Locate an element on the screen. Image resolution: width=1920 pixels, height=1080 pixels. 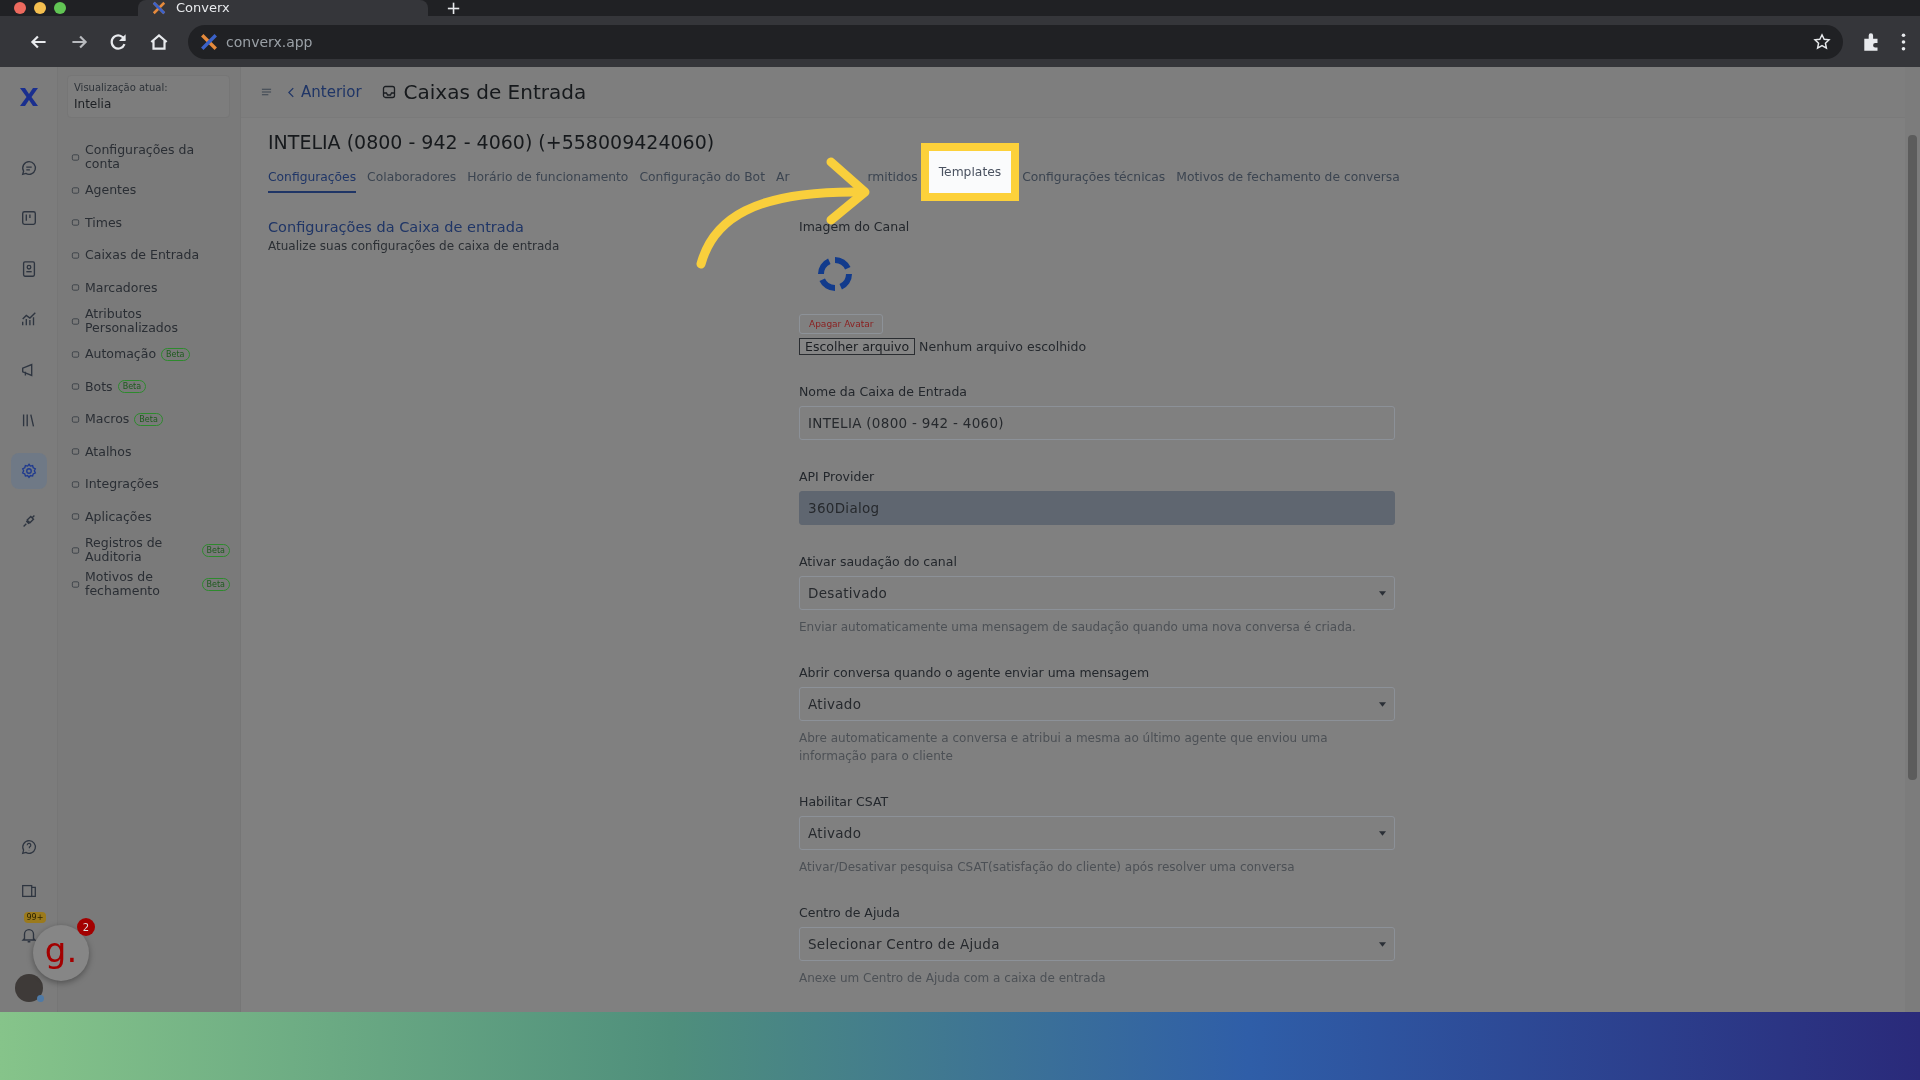
account-label: Visualização atual: is located at coordinates (121, 87).